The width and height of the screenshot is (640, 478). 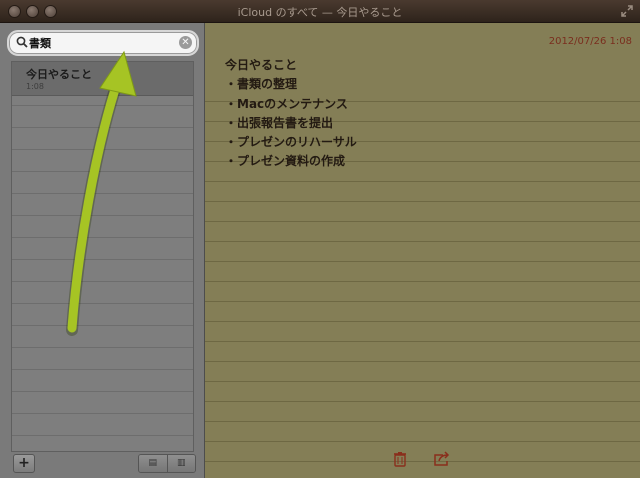 I want to click on view-toggle: ▤ ▥, so click(x=167, y=463).